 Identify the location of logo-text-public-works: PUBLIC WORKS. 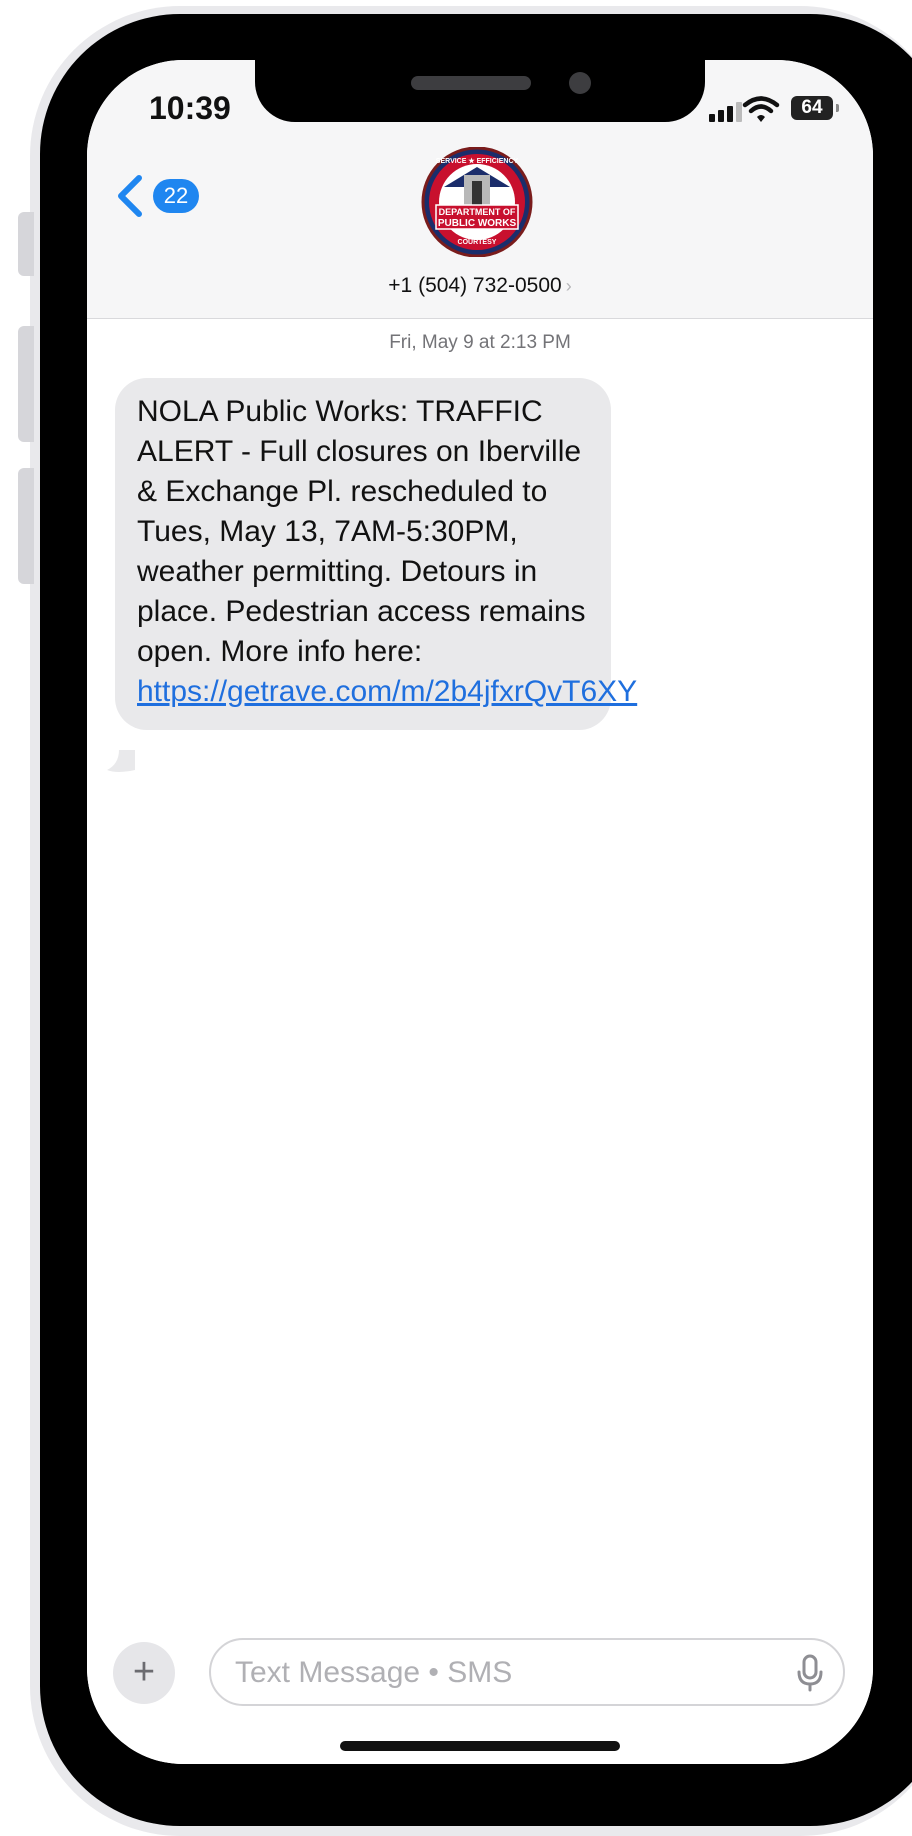
(477, 223).